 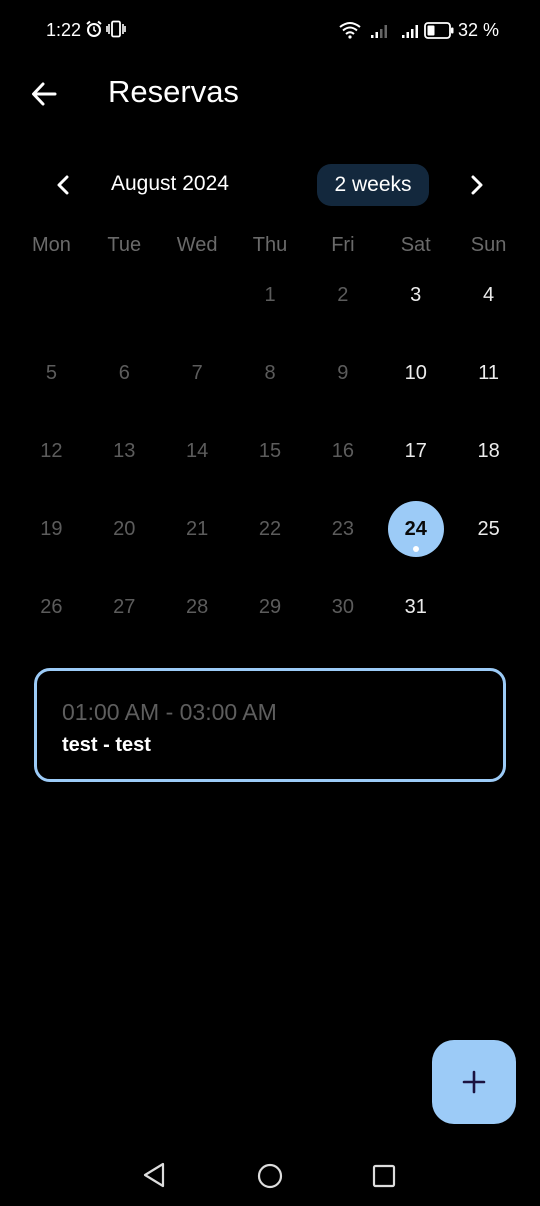 I want to click on day-number: 5, so click(x=51, y=372).